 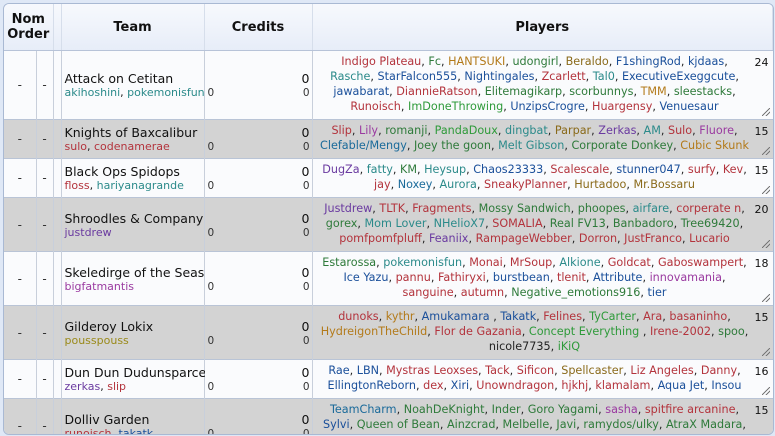 What do you see at coordinates (396, 223) in the screenshot?
I see `player-name: Mom Lover` at bounding box center [396, 223].